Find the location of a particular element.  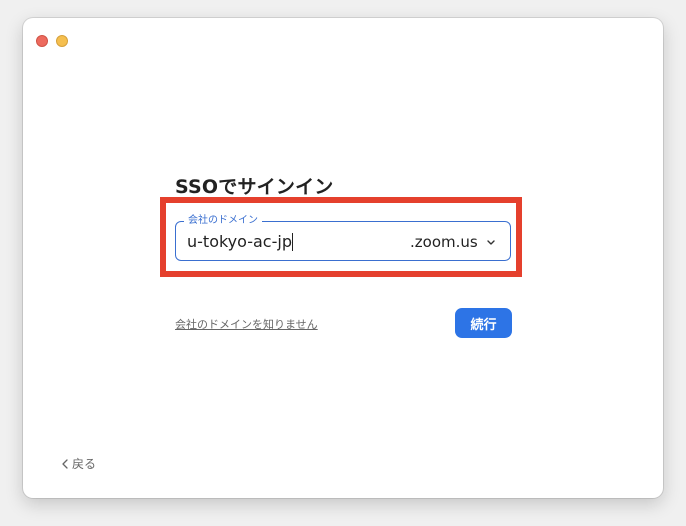

domain-suffix: .zoom.us is located at coordinates (444, 242).